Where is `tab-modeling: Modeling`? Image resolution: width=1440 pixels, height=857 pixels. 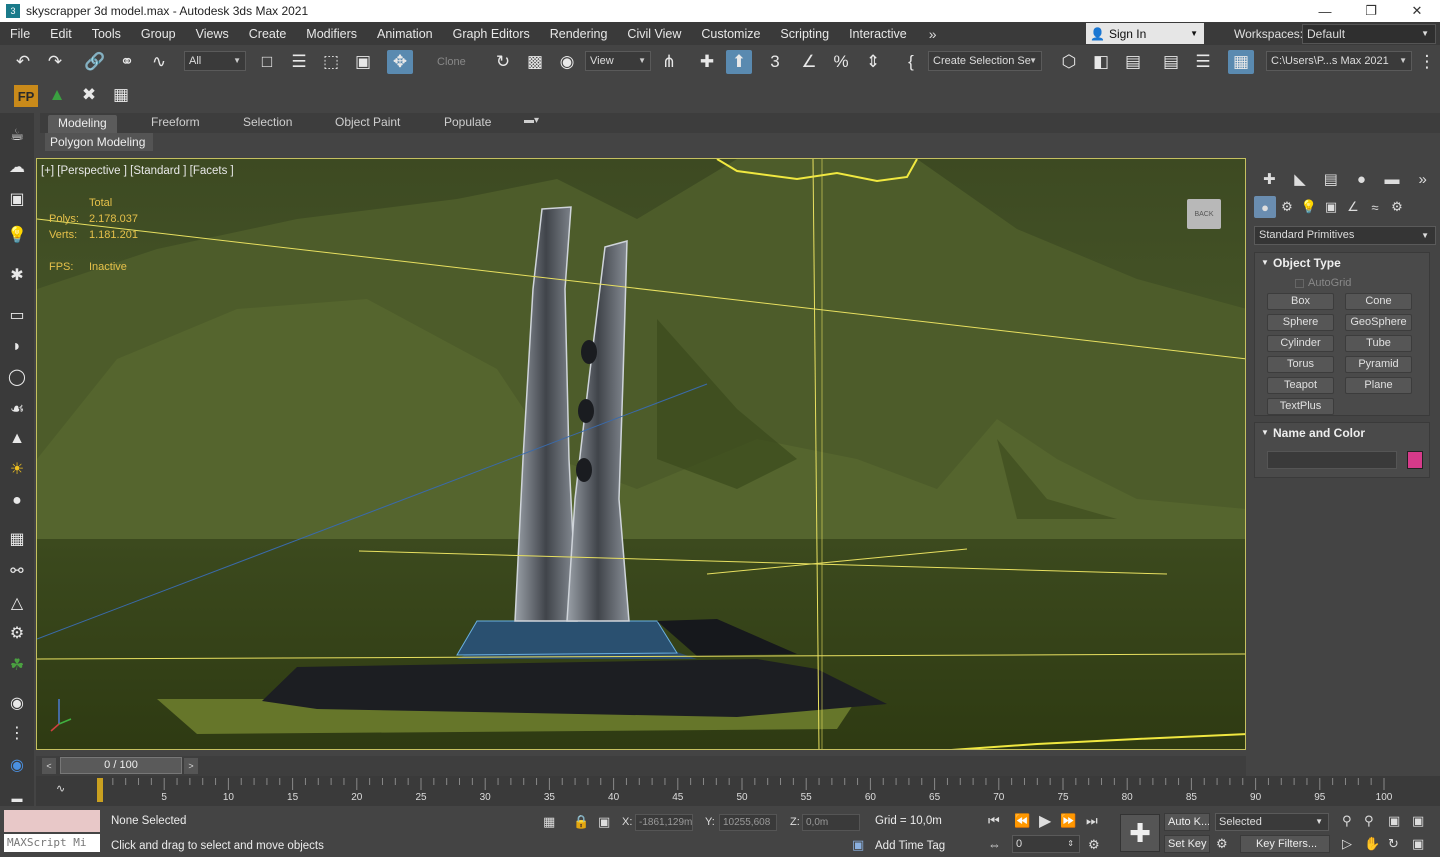
tab-modeling: Modeling is located at coordinates (82, 124).